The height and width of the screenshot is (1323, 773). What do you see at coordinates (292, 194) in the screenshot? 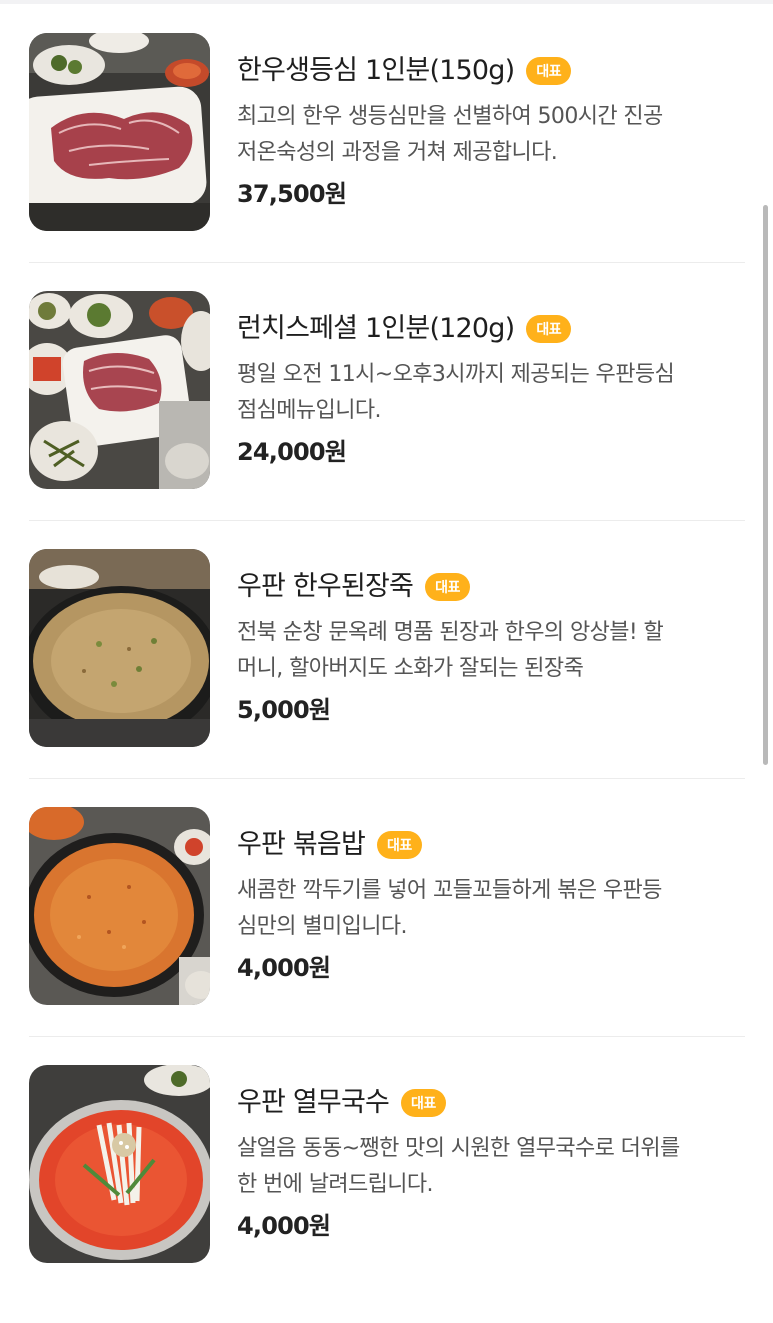
I see `menu-price: 37,500원` at bounding box center [292, 194].